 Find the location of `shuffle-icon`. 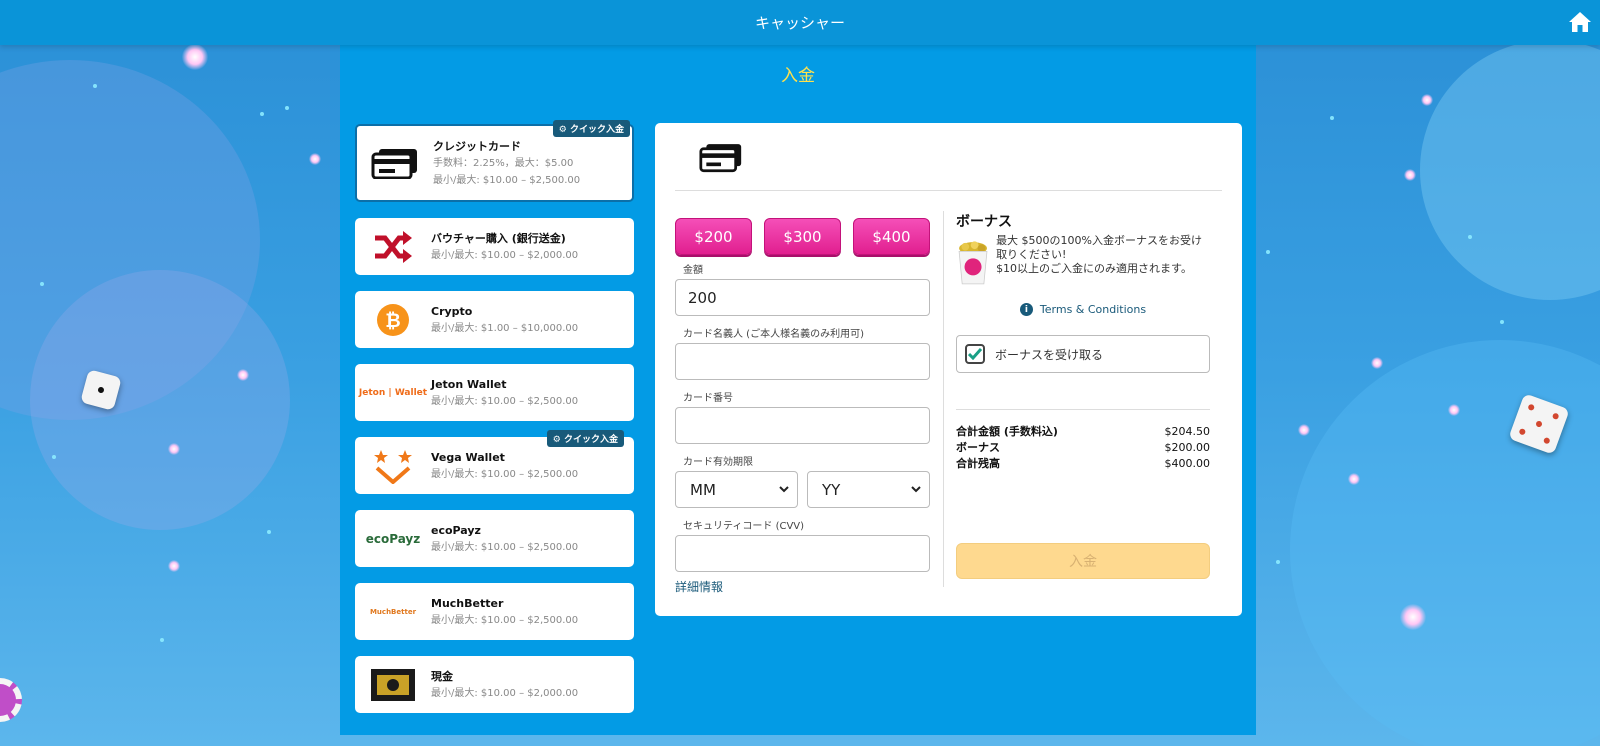

shuffle-icon is located at coordinates (393, 247).